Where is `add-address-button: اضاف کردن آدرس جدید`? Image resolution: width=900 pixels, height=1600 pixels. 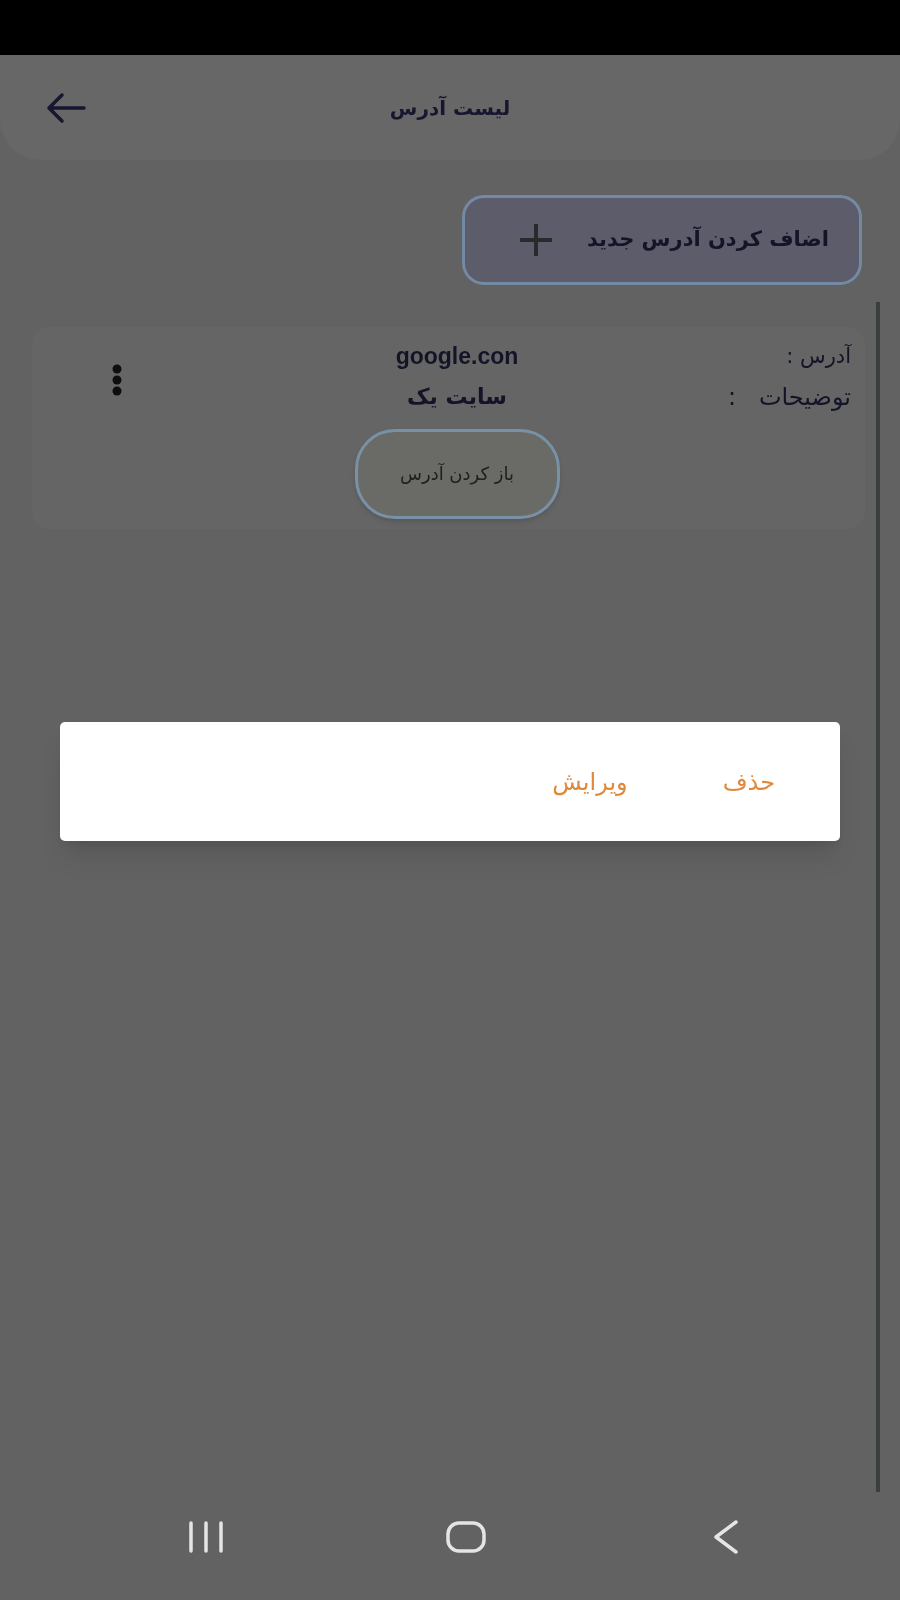 add-address-button: اضاف کردن آدرس جدید is located at coordinates (662, 240).